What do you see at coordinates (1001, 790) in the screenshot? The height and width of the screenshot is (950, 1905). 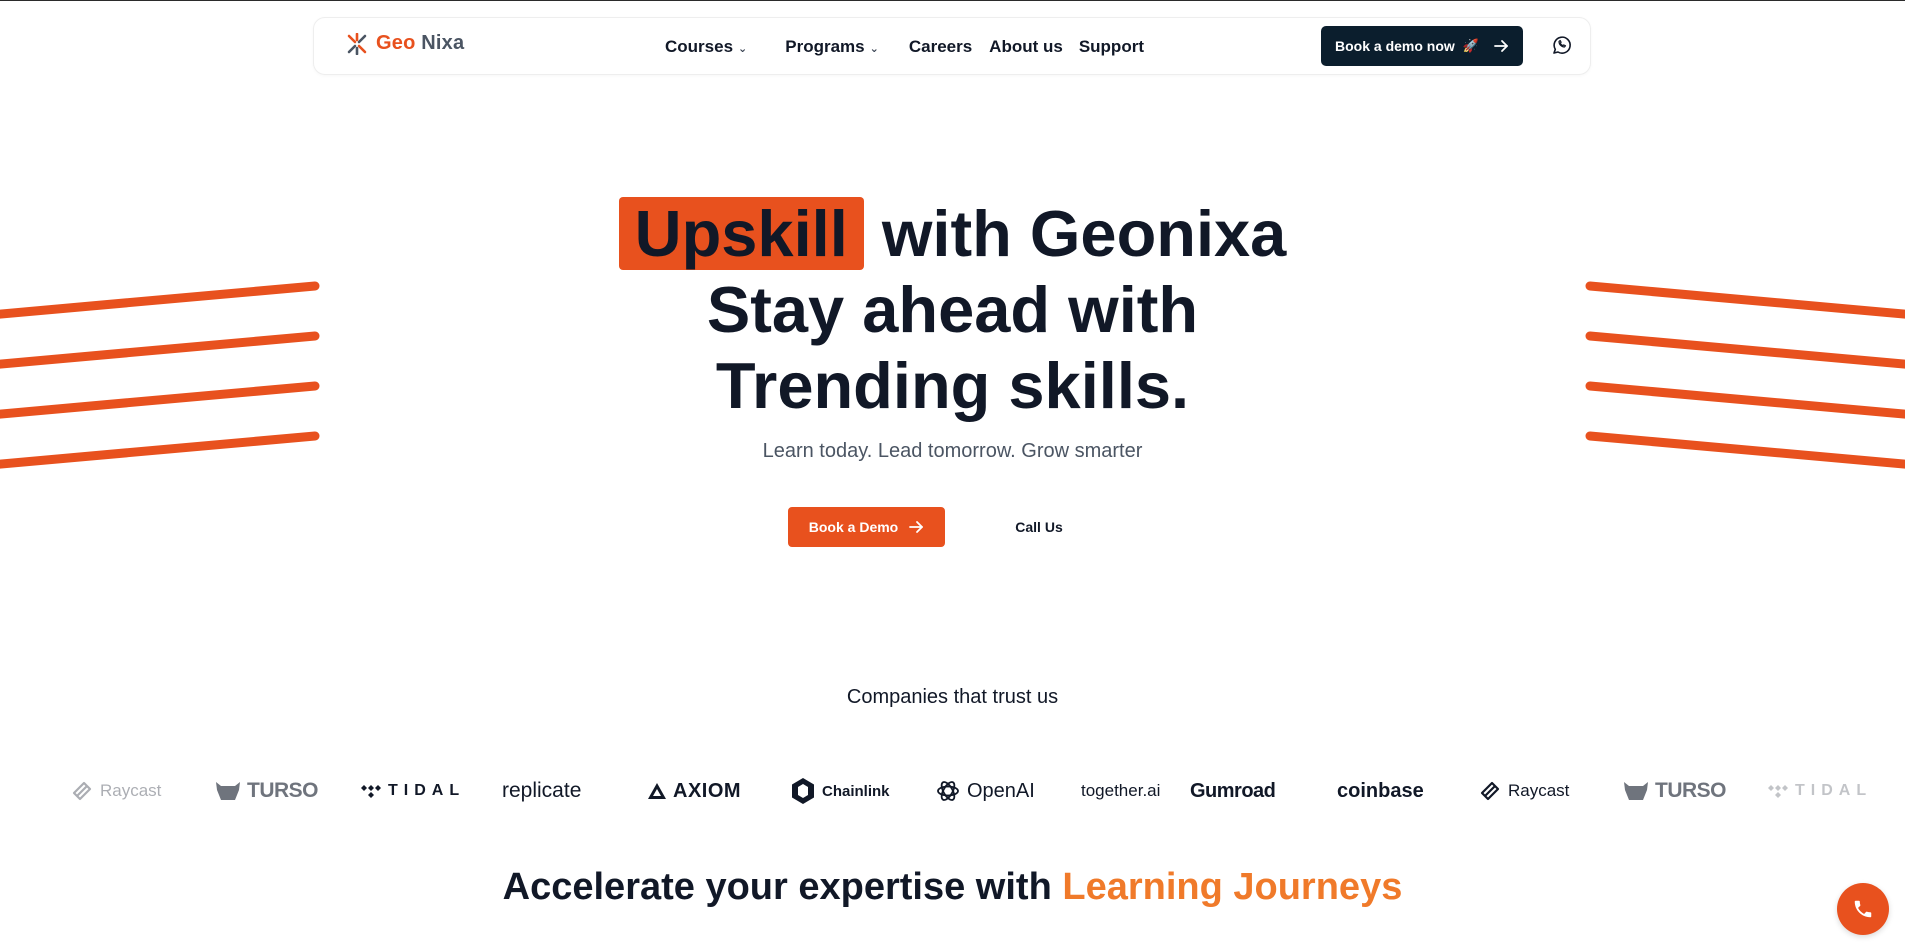 I see `company-logo-text: OpenAI` at bounding box center [1001, 790].